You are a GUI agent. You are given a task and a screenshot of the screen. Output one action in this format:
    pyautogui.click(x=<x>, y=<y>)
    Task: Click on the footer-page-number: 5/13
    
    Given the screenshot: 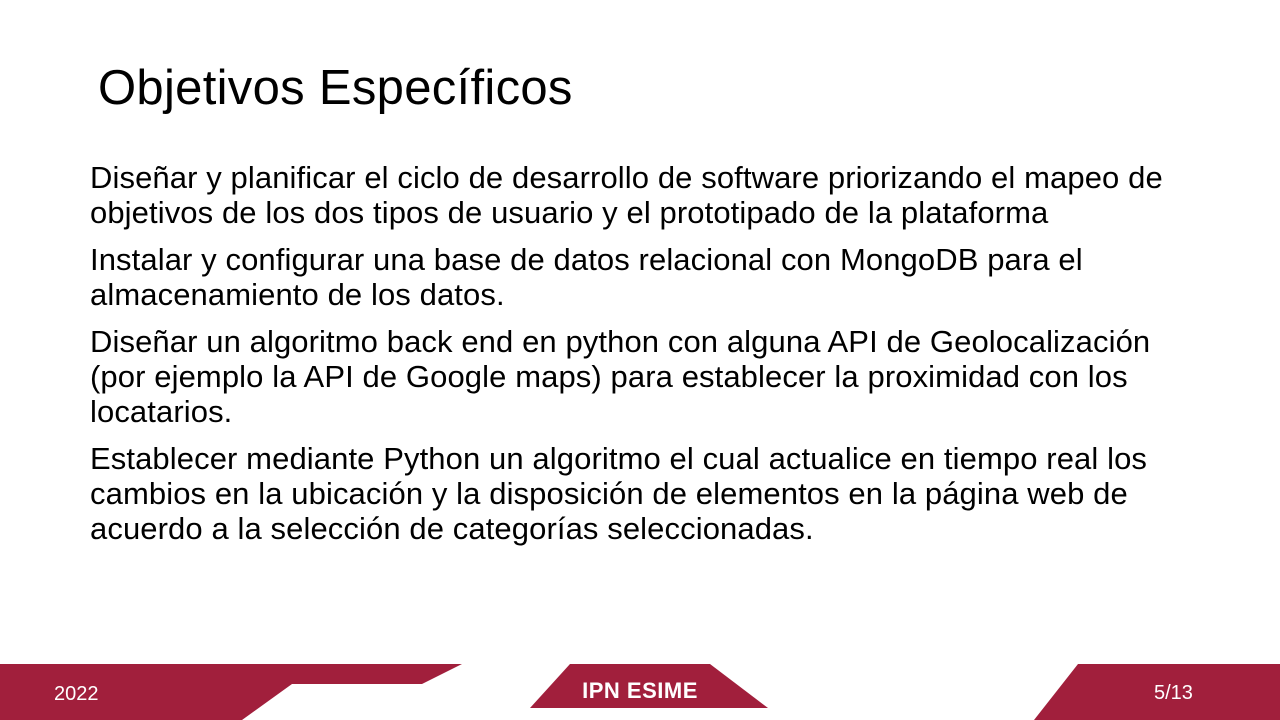 What is the action you would take?
    pyautogui.click(x=1173, y=693)
    